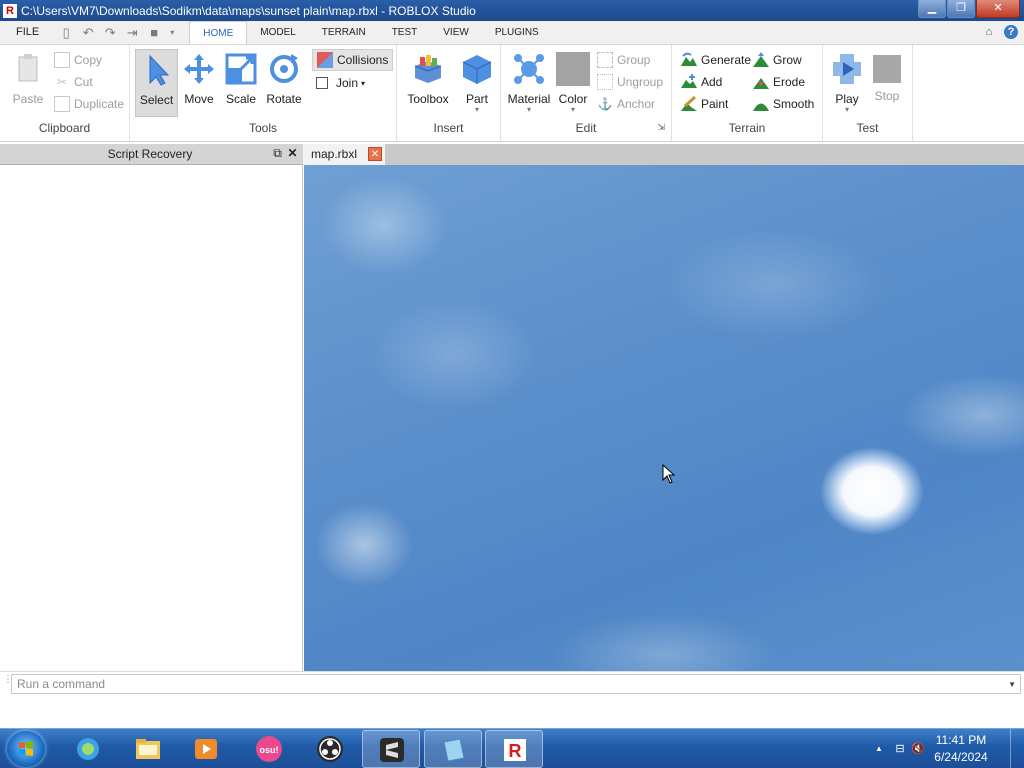  Describe the element at coordinates (88, 33) in the screenshot. I see `undo-icon: ↶` at that location.